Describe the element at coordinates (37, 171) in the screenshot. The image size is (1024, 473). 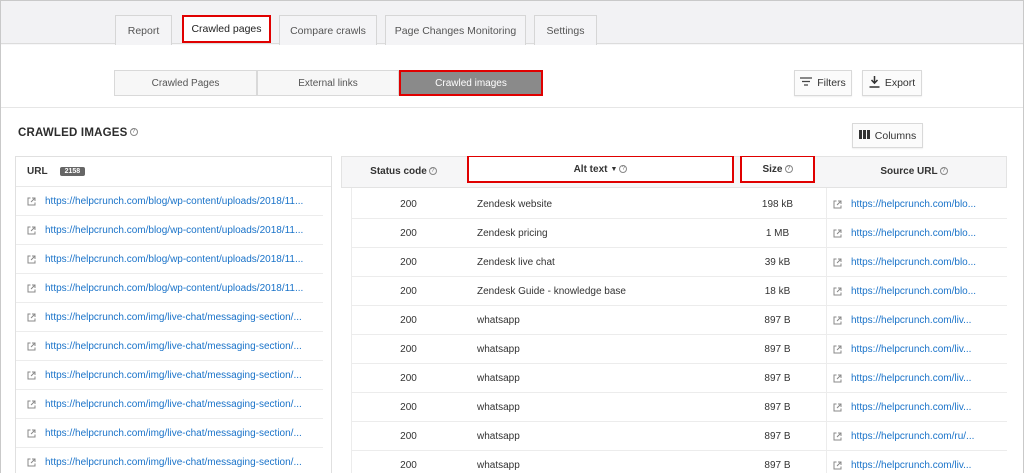
I see `url-header-label: URL` at that location.